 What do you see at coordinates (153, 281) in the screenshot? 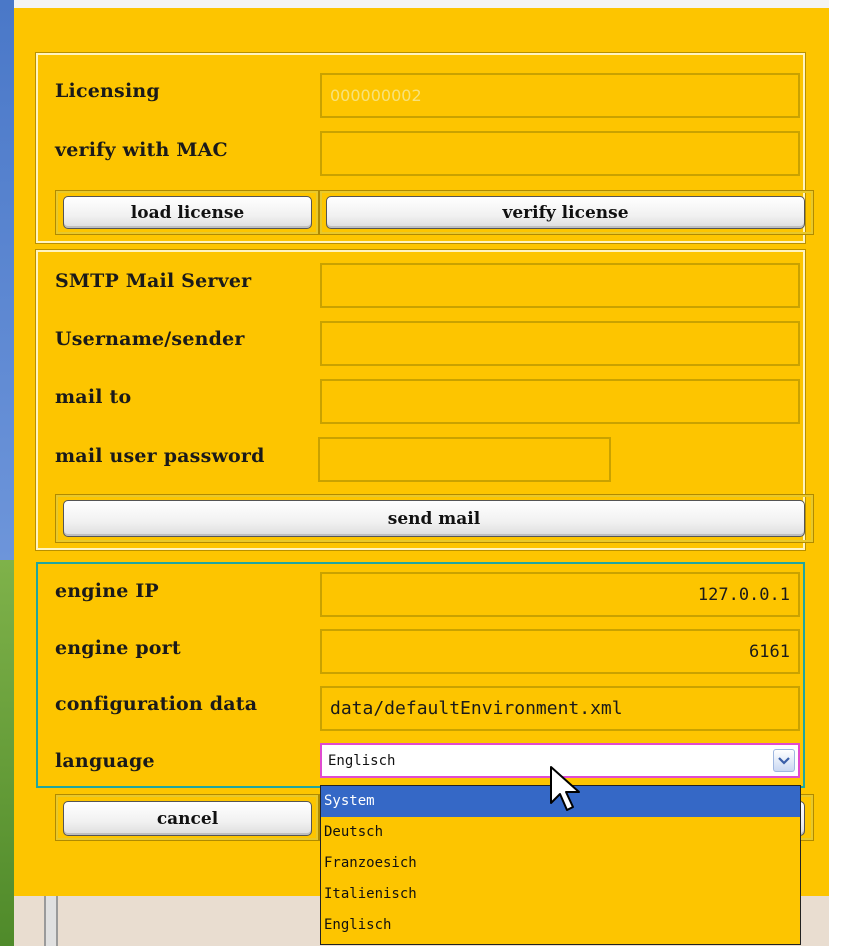
I see `smtp-label: SMTP Mail Server` at bounding box center [153, 281].